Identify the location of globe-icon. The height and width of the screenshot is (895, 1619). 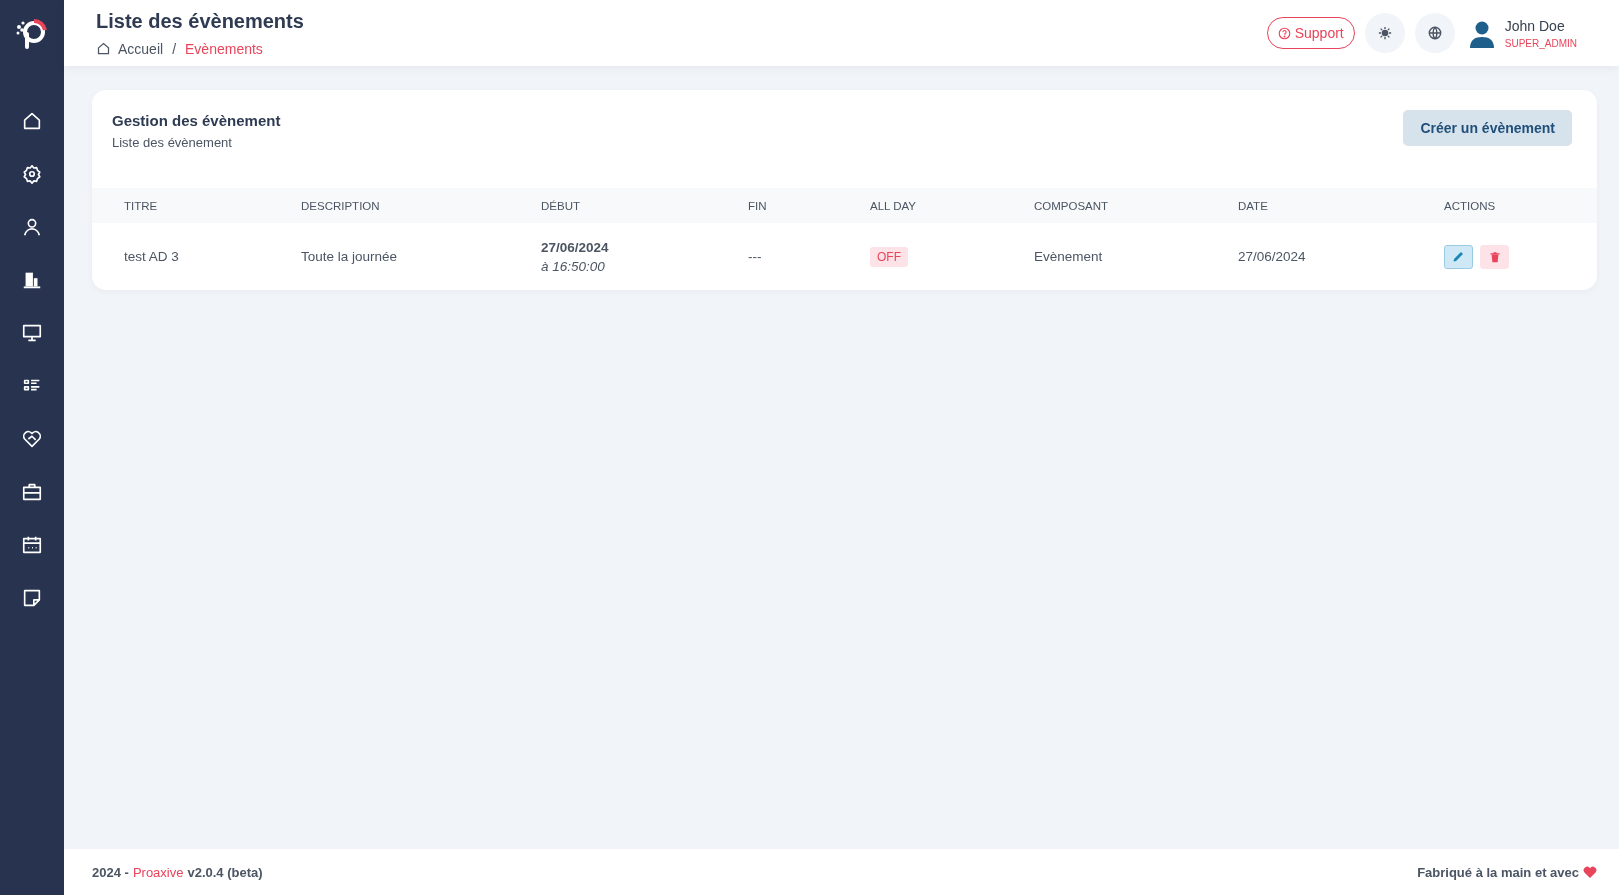
(1434, 33).